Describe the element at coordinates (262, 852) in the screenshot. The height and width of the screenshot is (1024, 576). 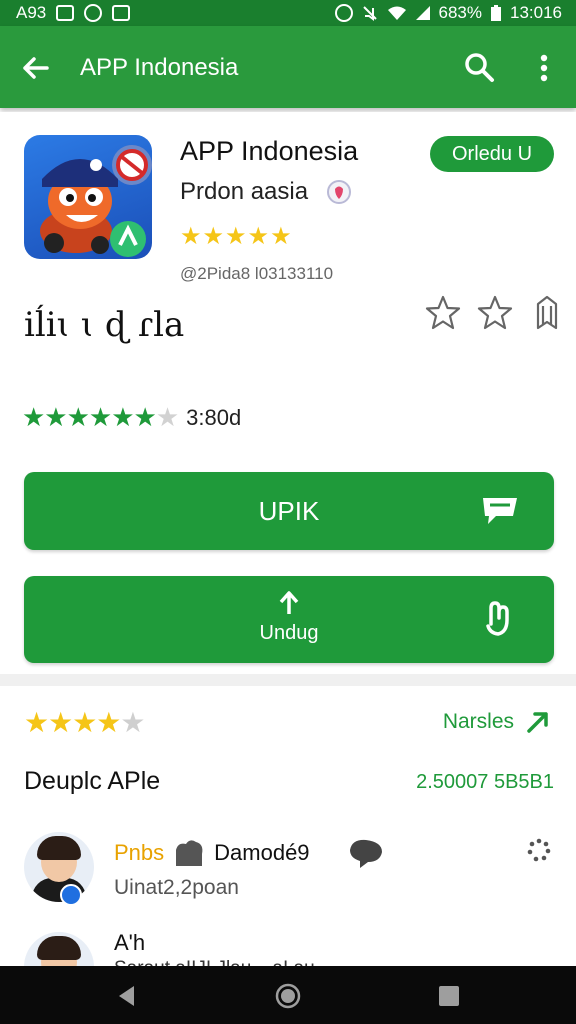
I see `reviewer-name: Damodé9` at that location.